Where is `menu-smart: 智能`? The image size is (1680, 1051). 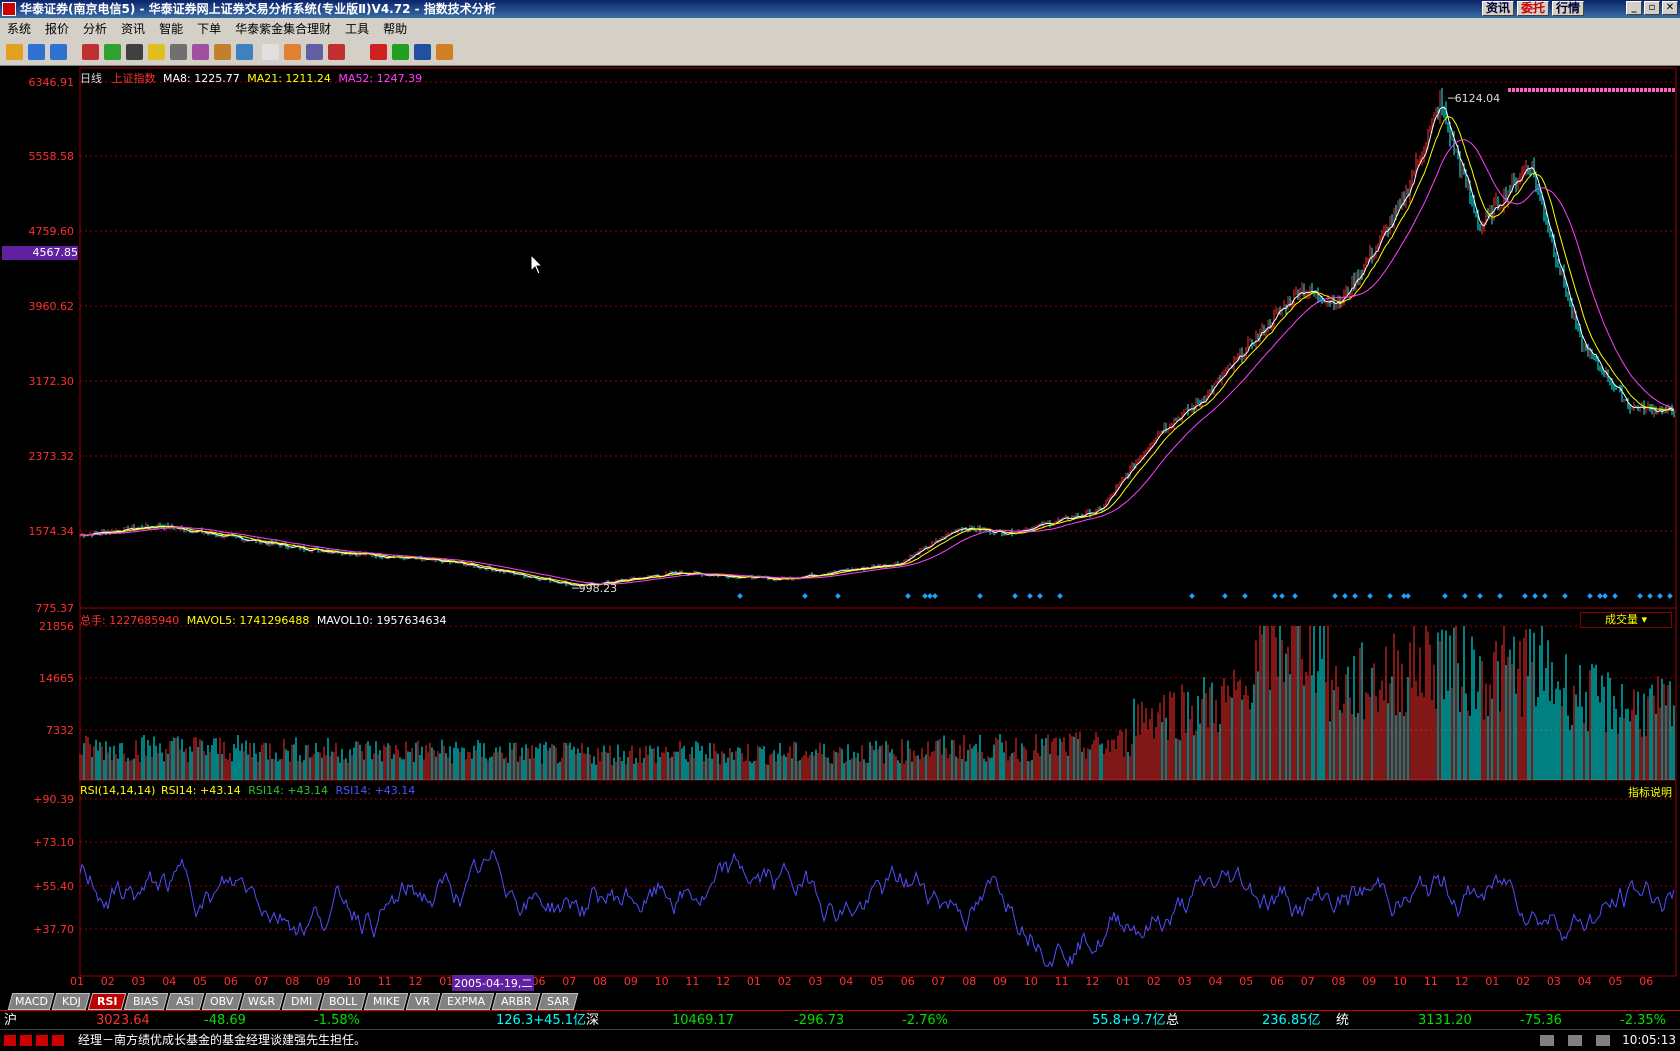
menu-smart: 智能 is located at coordinates (171, 28).